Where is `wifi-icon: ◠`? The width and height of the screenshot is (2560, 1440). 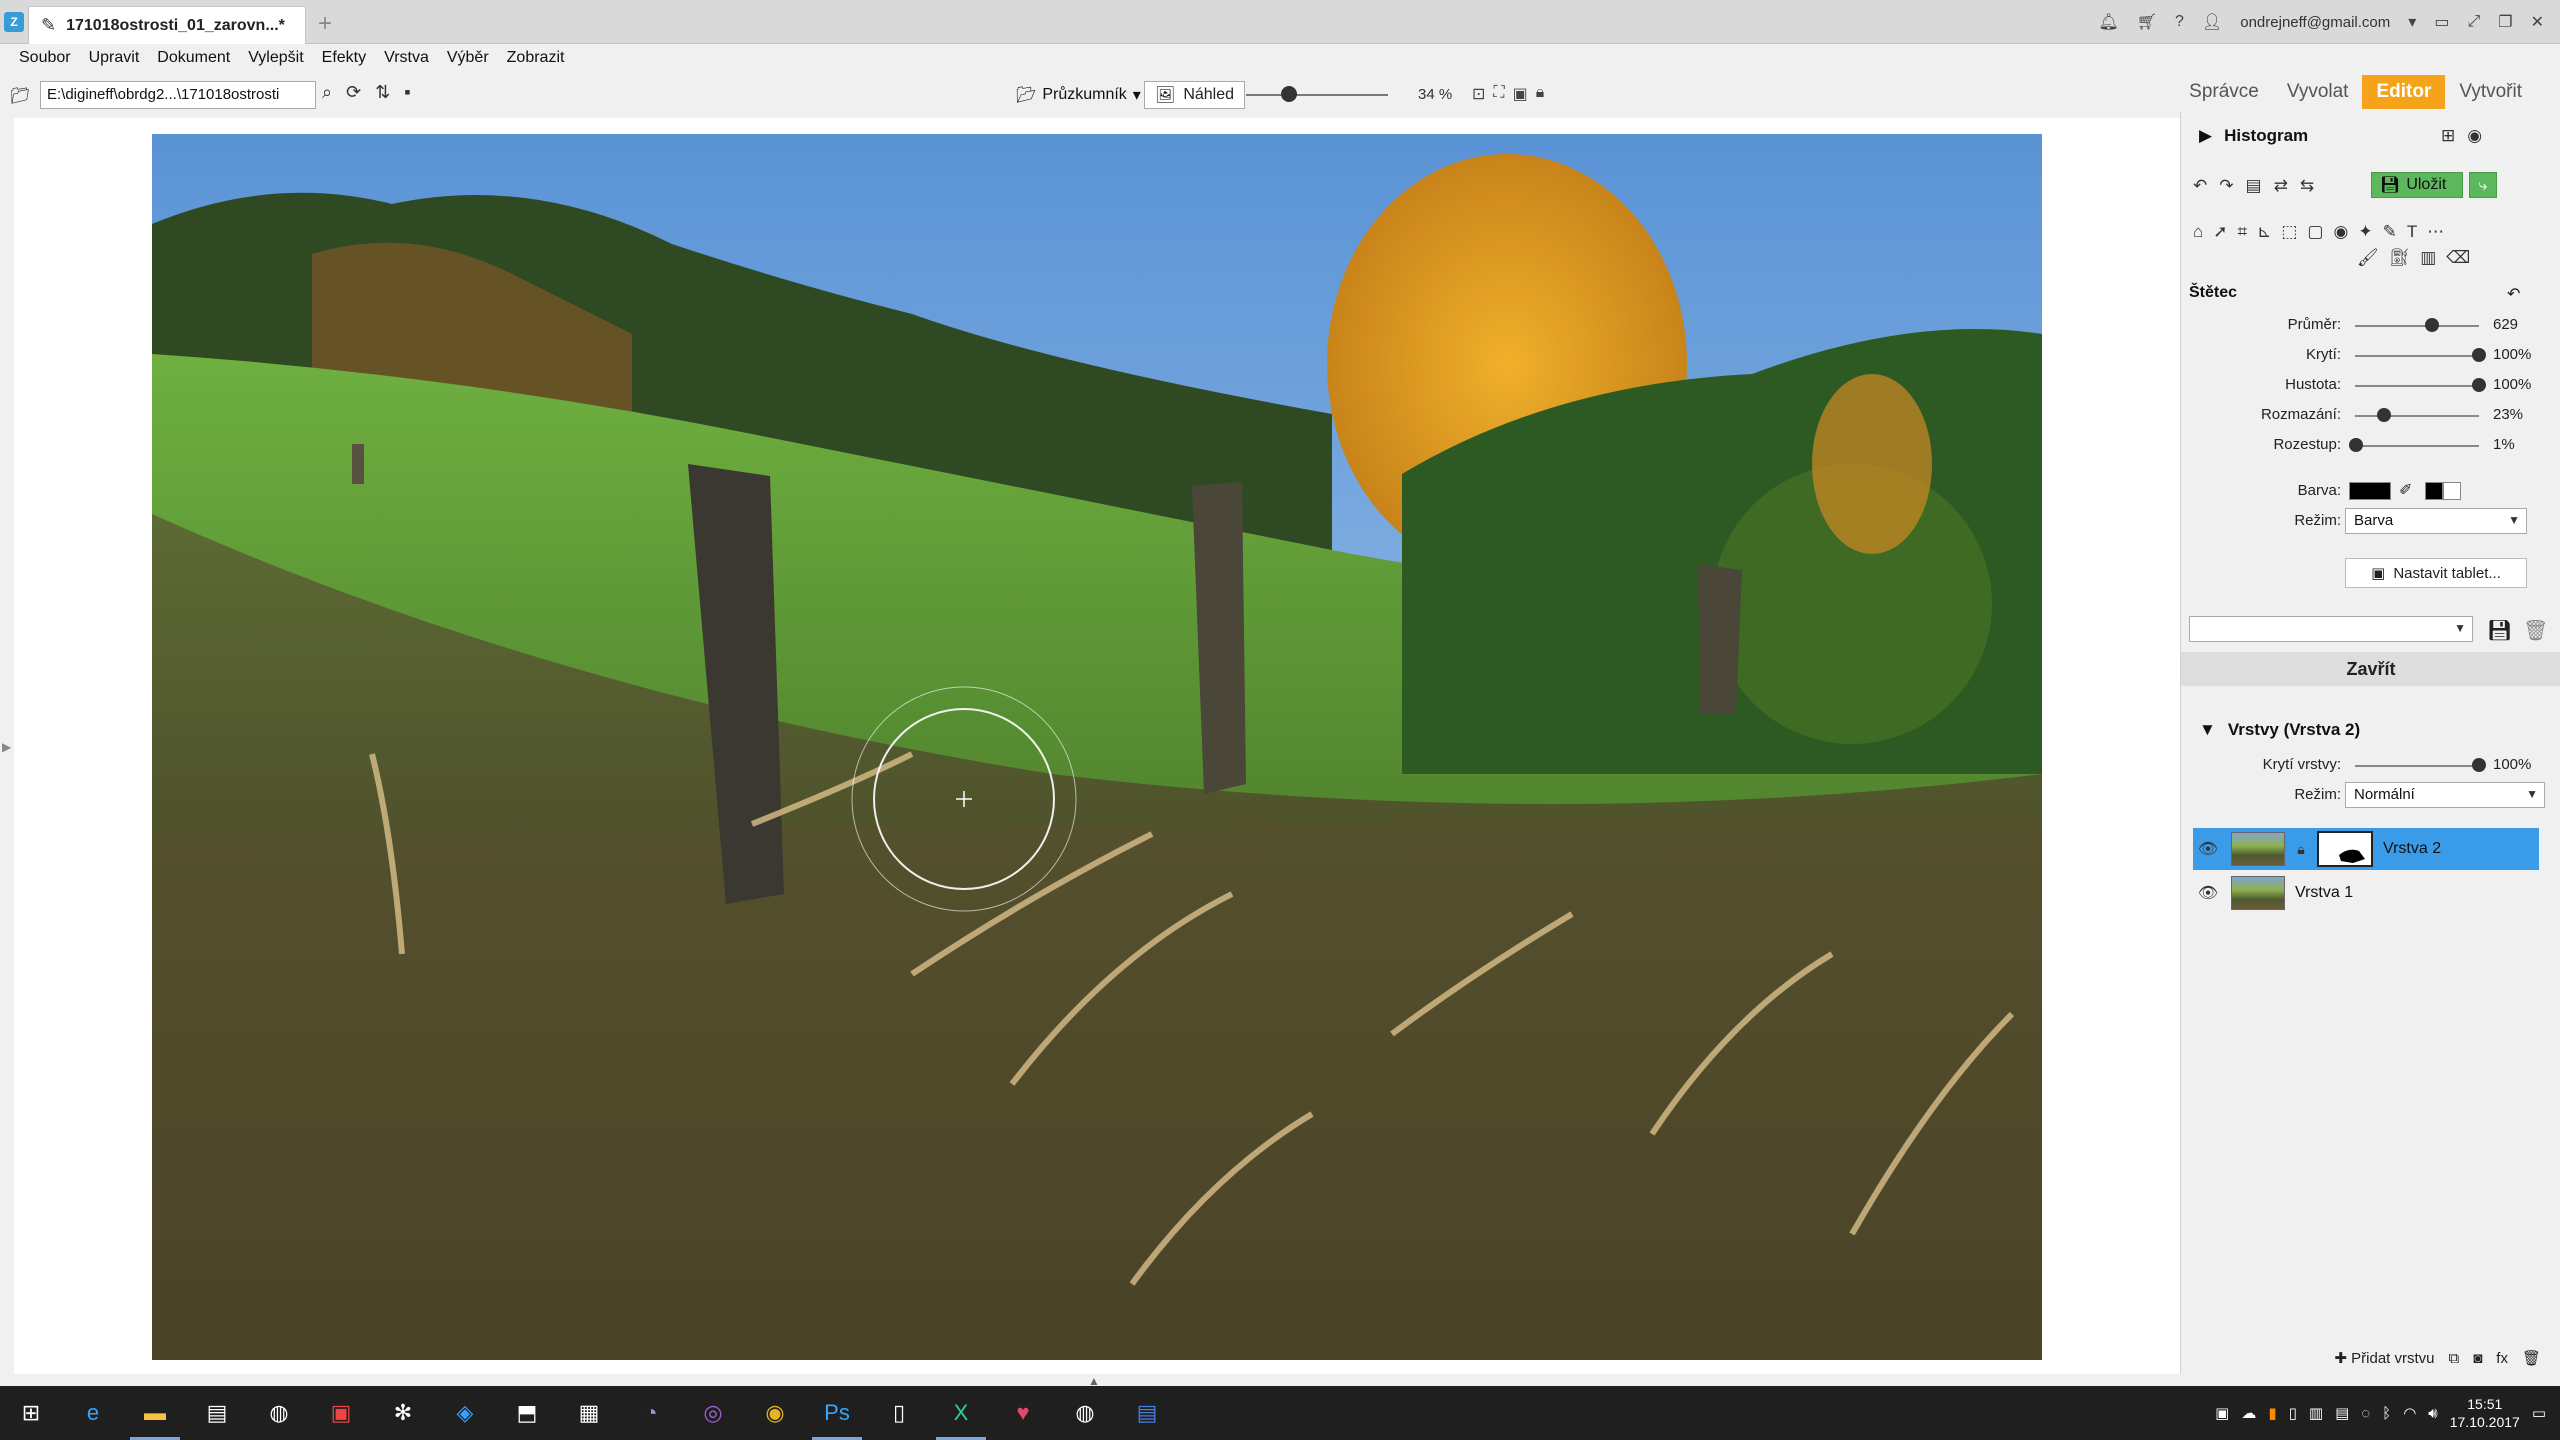 wifi-icon: ◠ is located at coordinates (2409, 1413).